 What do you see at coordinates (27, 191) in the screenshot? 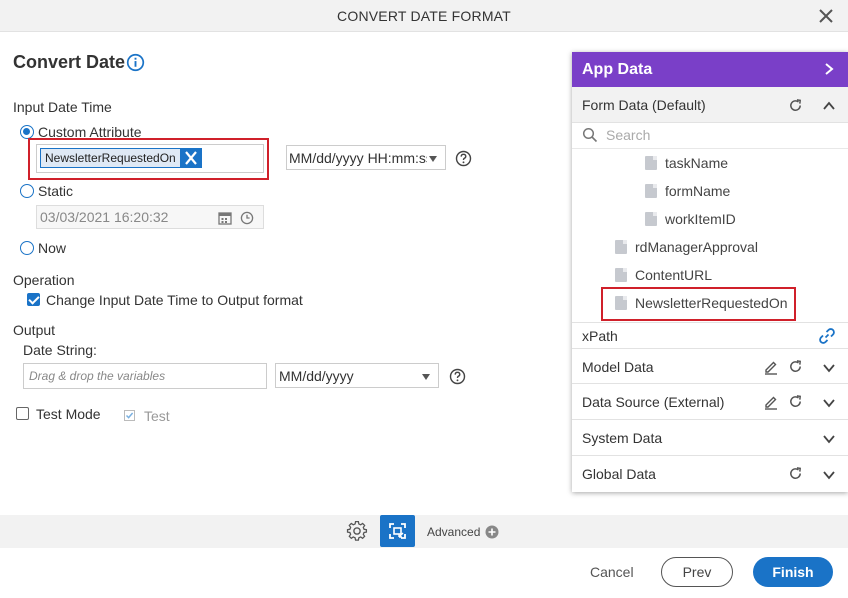
I see `static-radio` at bounding box center [27, 191].